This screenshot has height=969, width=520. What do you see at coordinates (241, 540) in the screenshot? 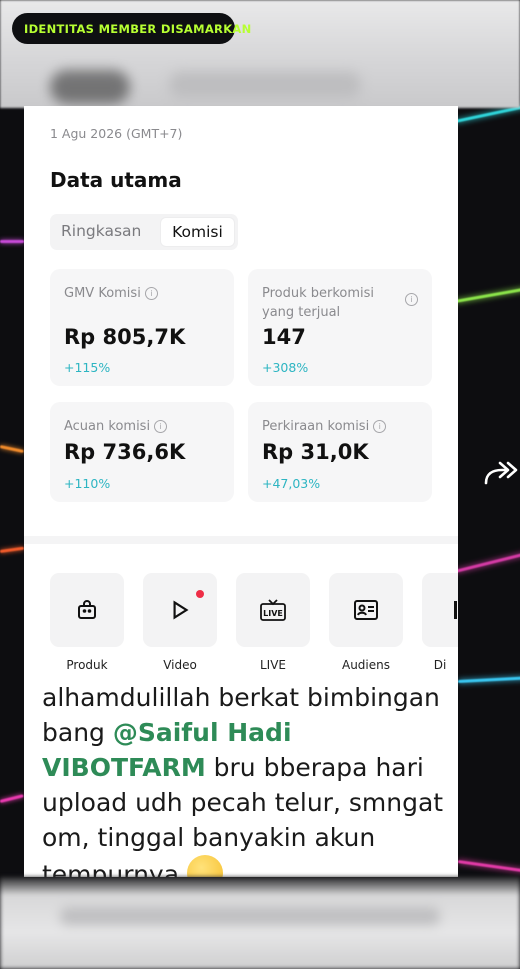
I see `section-divider` at bounding box center [241, 540].